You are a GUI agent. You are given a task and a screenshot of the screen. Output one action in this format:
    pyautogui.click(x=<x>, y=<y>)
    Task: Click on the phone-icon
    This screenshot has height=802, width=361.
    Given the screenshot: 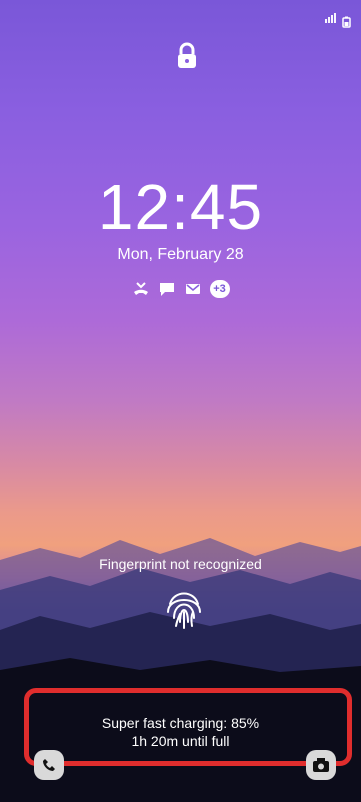 What is the action you would take?
    pyautogui.click(x=49, y=765)
    